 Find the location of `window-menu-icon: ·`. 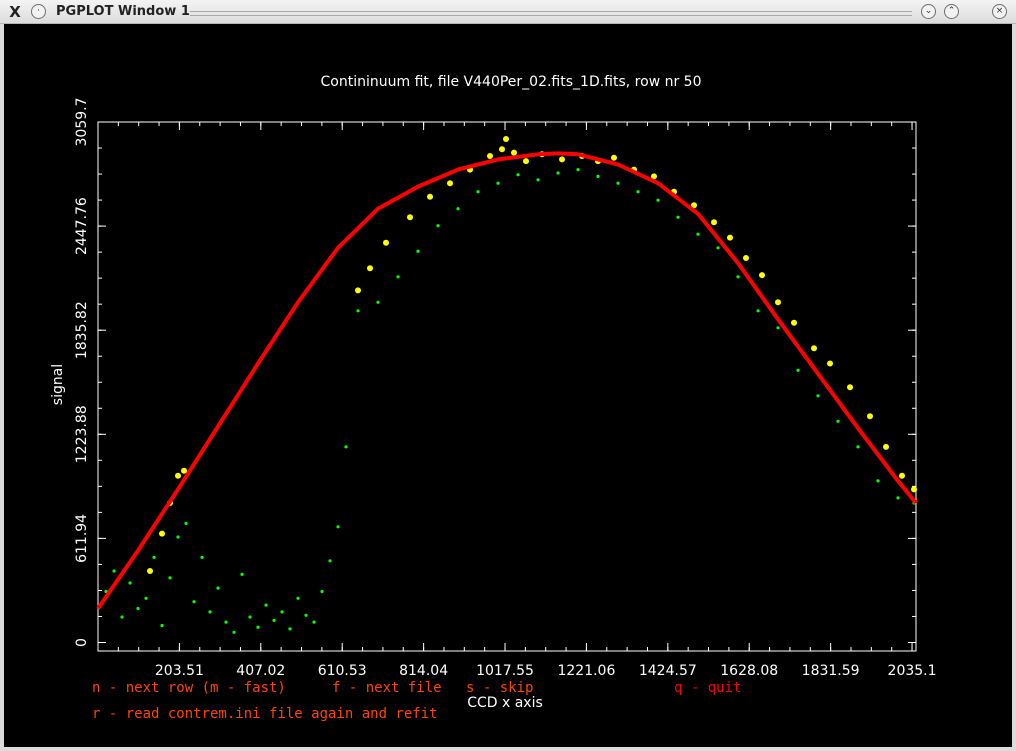

window-menu-icon: · is located at coordinates (38, 11).